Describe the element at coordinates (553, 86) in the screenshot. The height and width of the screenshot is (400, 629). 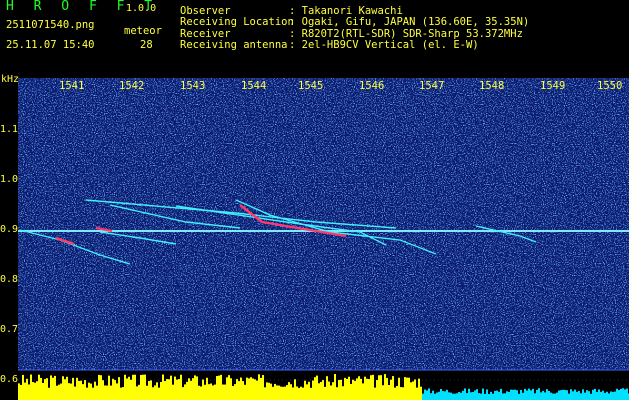
I see `x-tick: 1549` at that location.